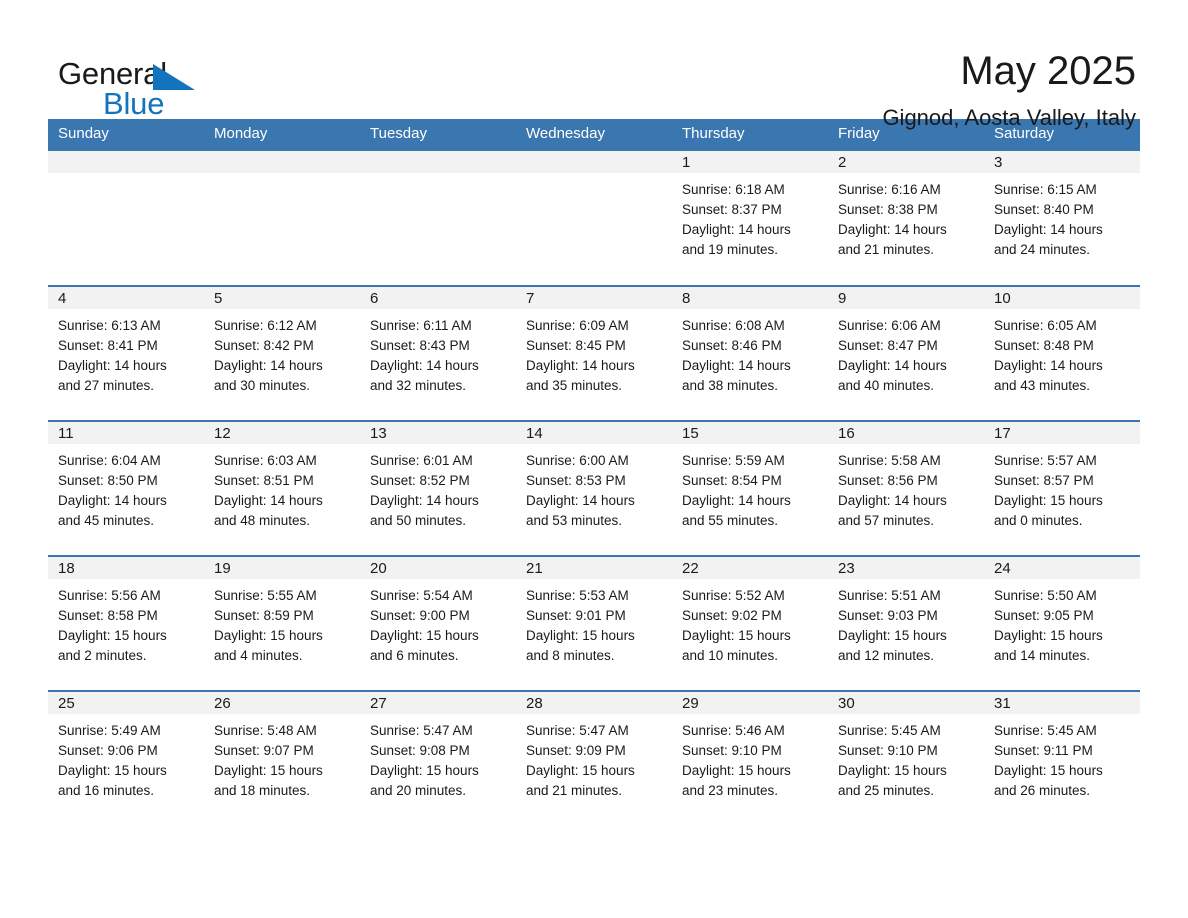  I want to click on daylight-duration-line2: and 45 minutes., so click(106, 520).